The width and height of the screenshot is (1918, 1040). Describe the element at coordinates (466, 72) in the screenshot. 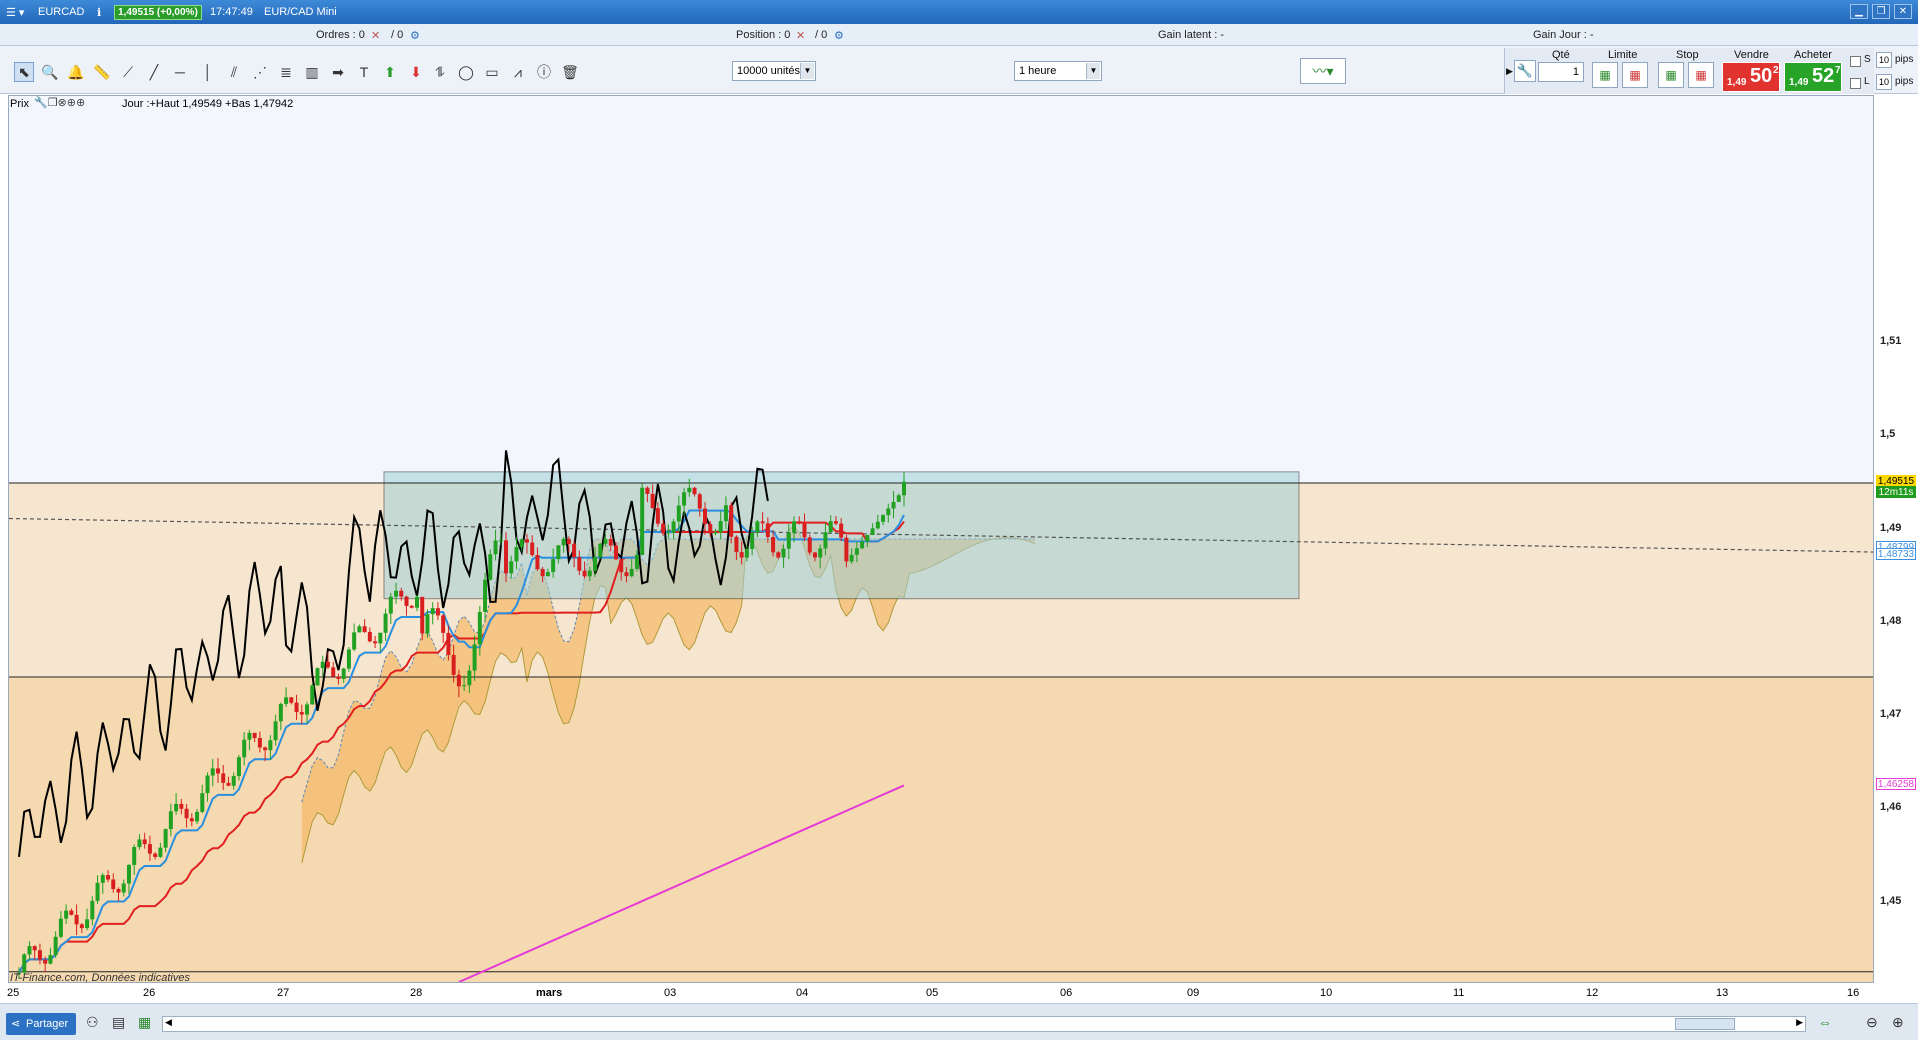

I see `ellipse-icon: ◯` at that location.